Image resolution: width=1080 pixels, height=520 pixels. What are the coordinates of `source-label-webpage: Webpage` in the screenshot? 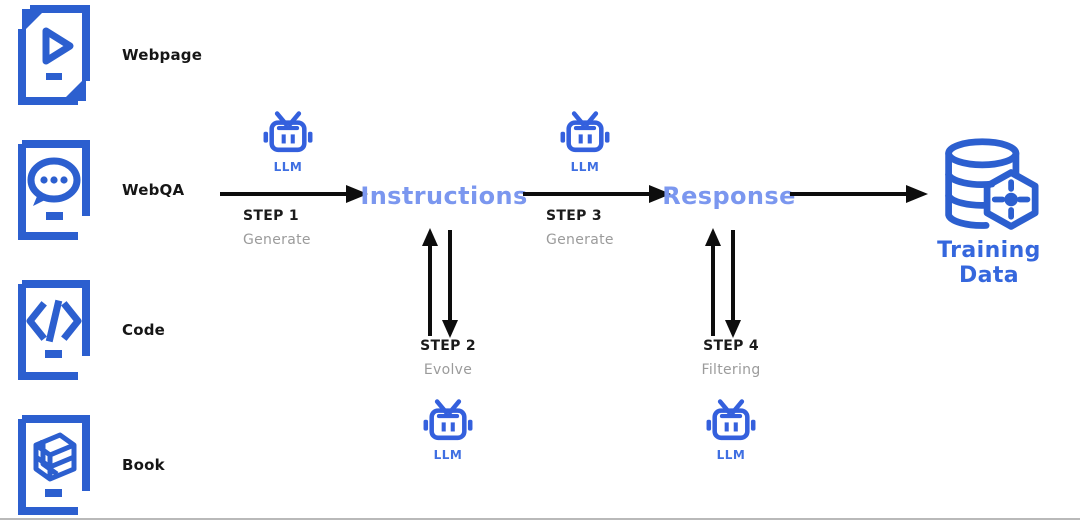 It's located at (162, 55).